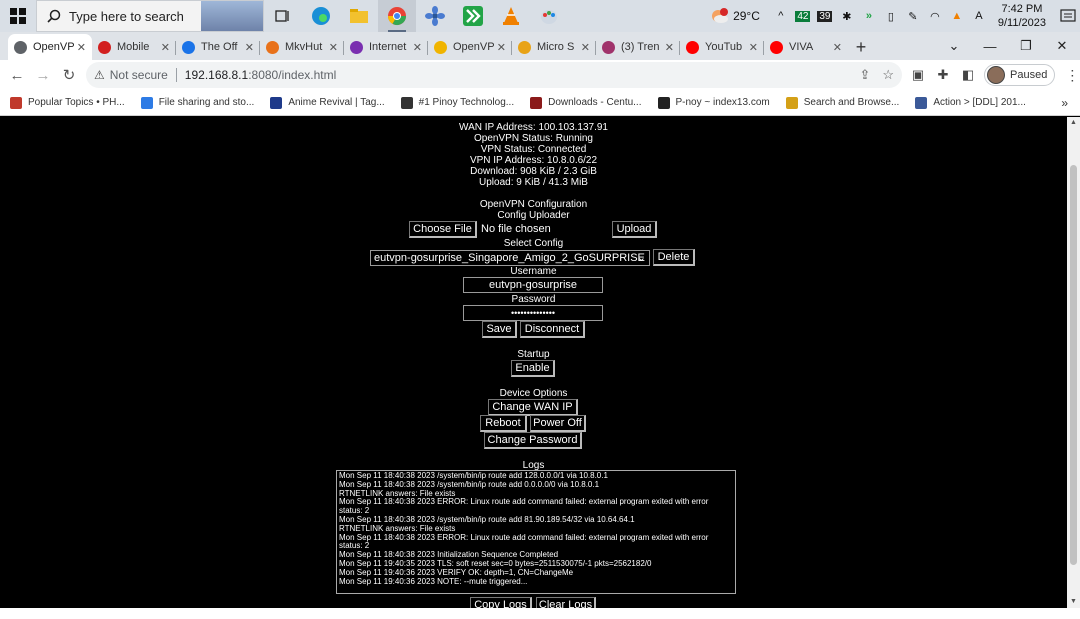  Describe the element at coordinates (473, 16) in the screenshot. I see `speed-app-icon` at that location.